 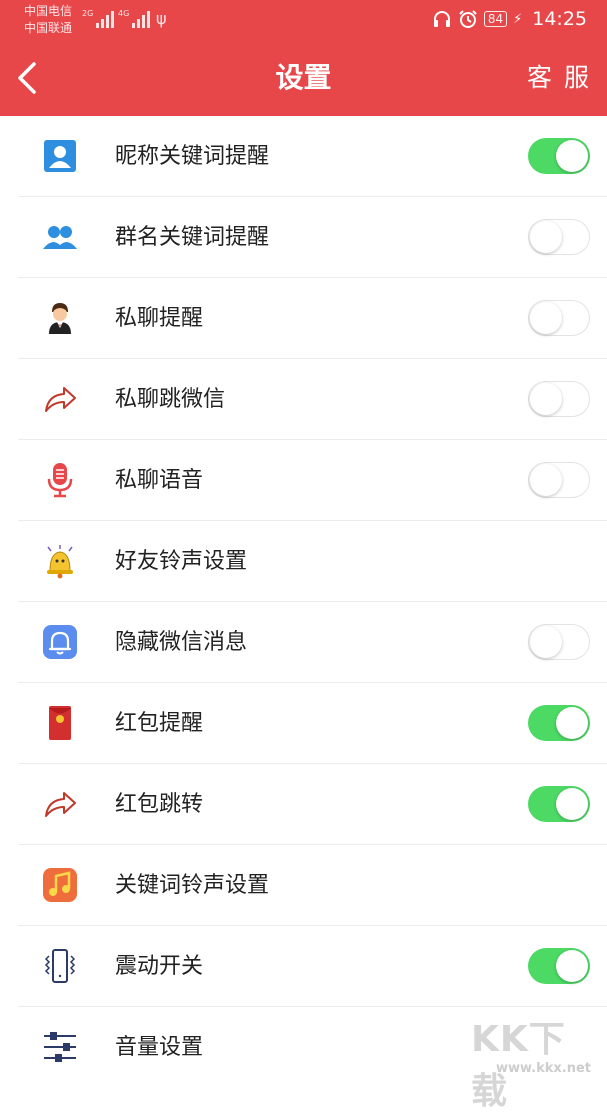 What do you see at coordinates (159, 318) in the screenshot?
I see `setting-label: 私聊提醒` at bounding box center [159, 318].